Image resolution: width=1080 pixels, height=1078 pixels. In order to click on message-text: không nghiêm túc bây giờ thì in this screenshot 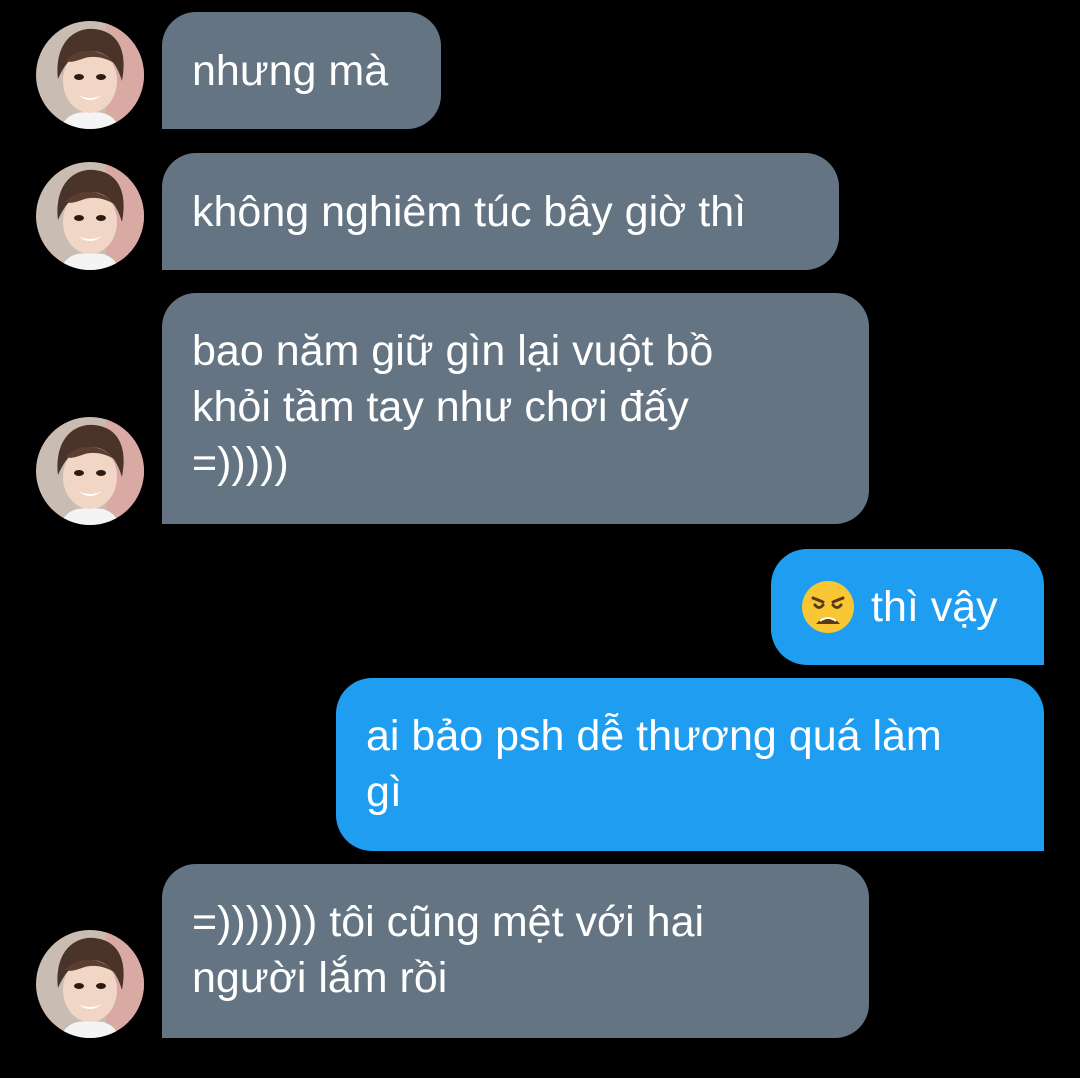, I will do `click(469, 211)`.